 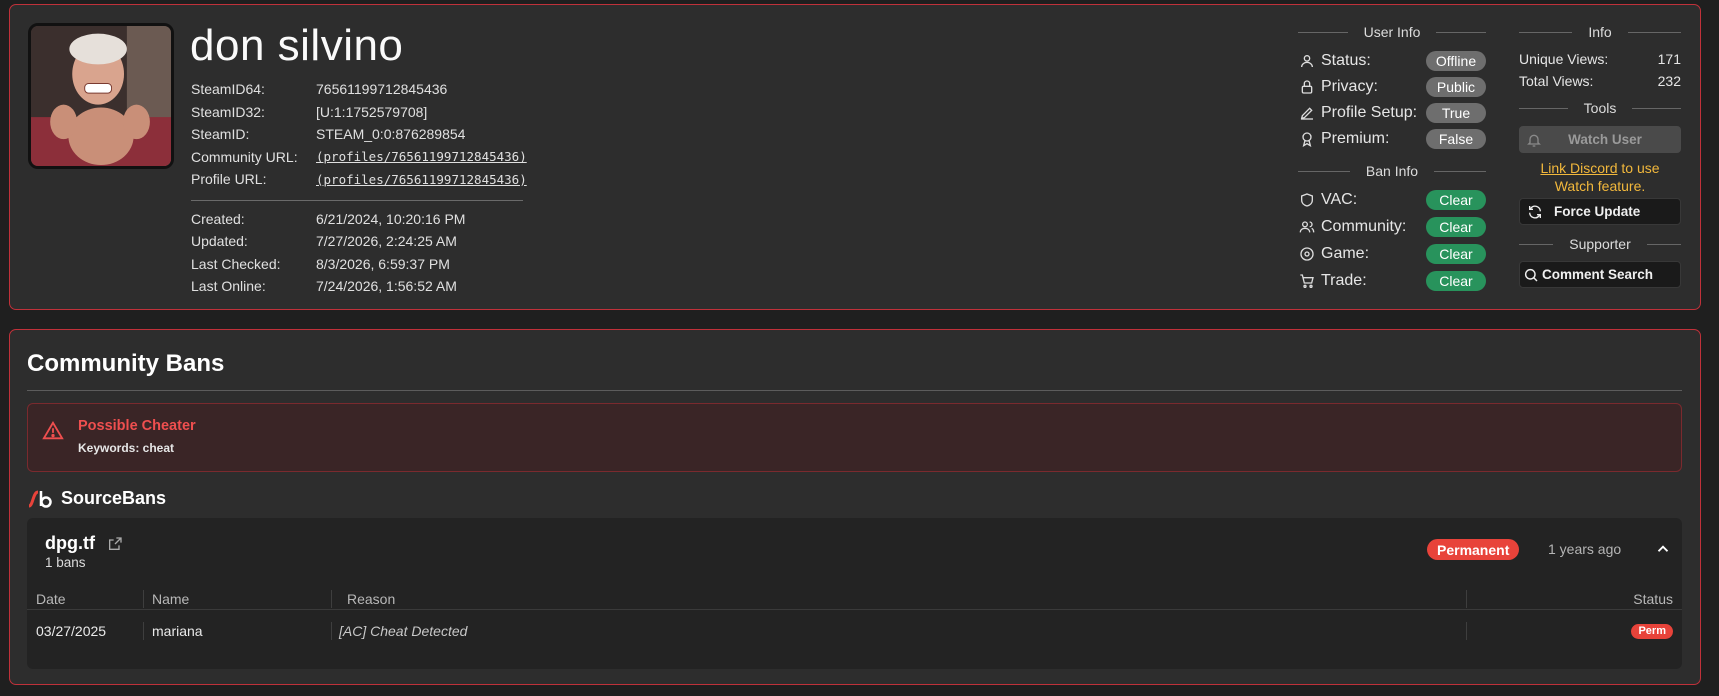 I want to click on watch-user-button: Watch User, so click(x=1600, y=139).